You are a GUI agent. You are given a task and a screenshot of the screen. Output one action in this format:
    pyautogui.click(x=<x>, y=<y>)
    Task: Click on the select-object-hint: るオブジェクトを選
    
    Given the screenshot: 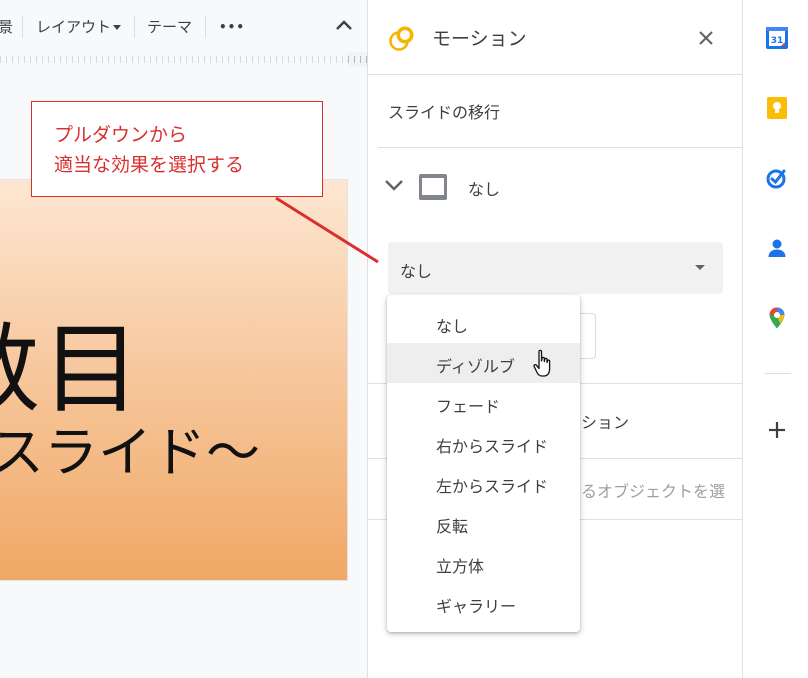 What is the action you would take?
    pyautogui.click(x=653, y=491)
    